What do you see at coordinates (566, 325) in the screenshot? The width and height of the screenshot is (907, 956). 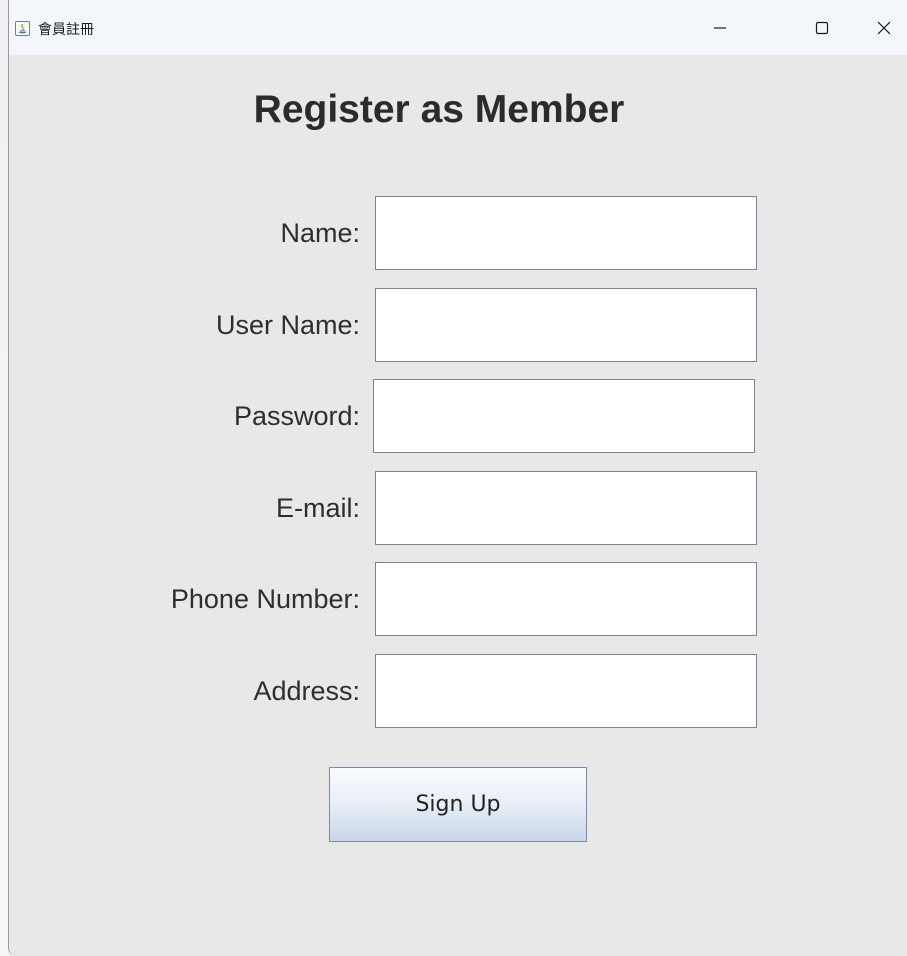 I see `username-field` at bounding box center [566, 325].